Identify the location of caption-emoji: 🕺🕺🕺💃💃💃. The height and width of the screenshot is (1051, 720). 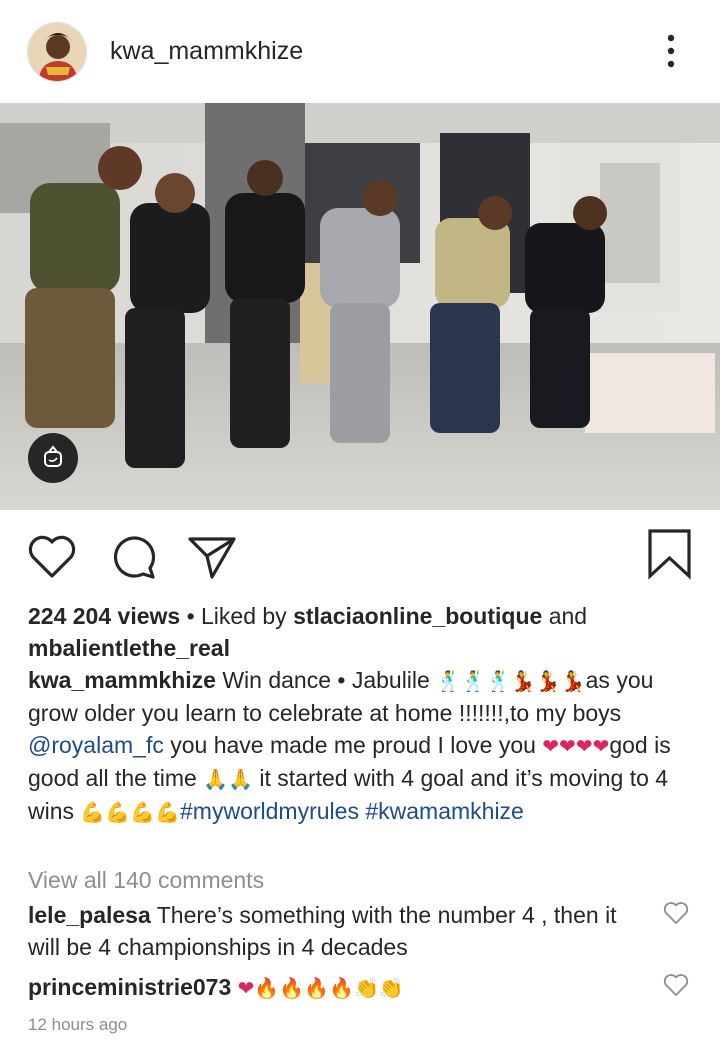
(511, 681).